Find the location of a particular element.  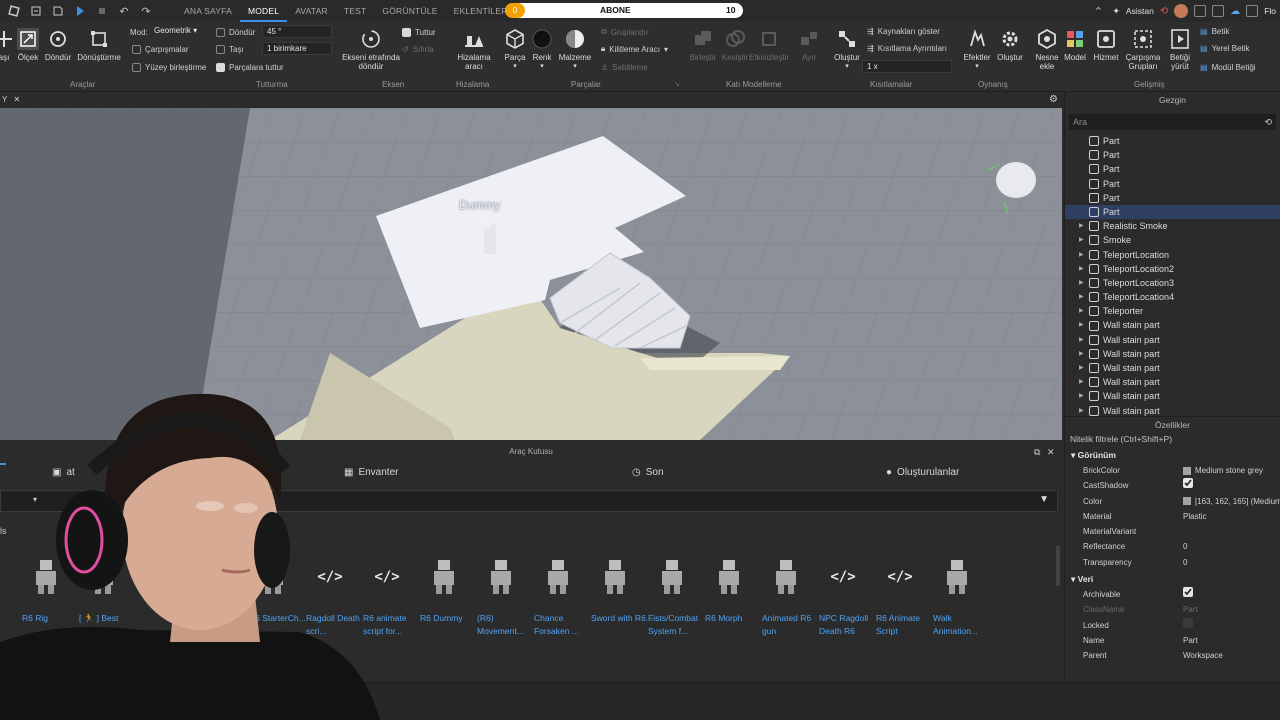

explorer-row: ▶ Teleporter is located at coordinates (1172, 311).